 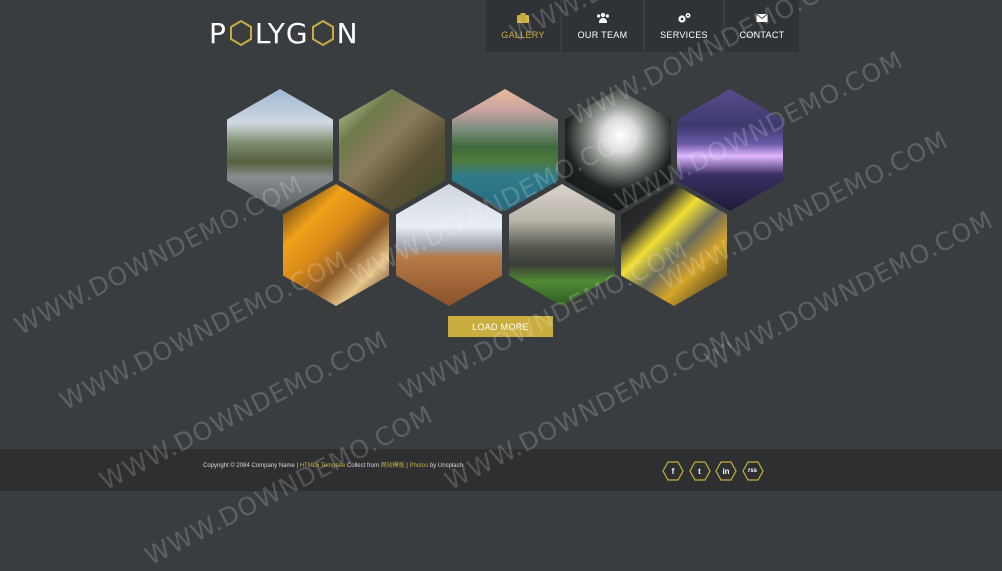 What do you see at coordinates (251, 466) in the screenshot?
I see `copyright-prefix: Copyright © 2084 Company Name |` at bounding box center [251, 466].